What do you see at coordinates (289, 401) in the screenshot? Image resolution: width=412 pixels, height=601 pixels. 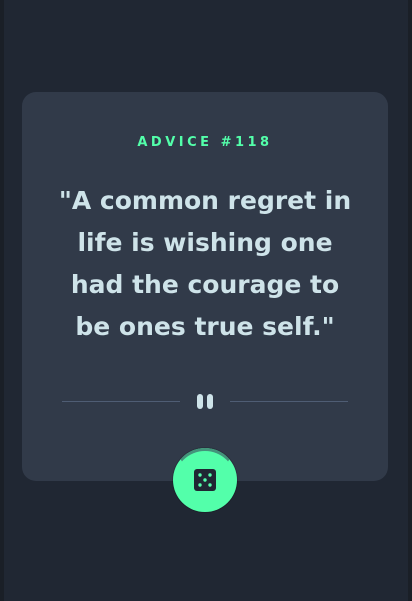 I see `divider-line-right` at bounding box center [289, 401].